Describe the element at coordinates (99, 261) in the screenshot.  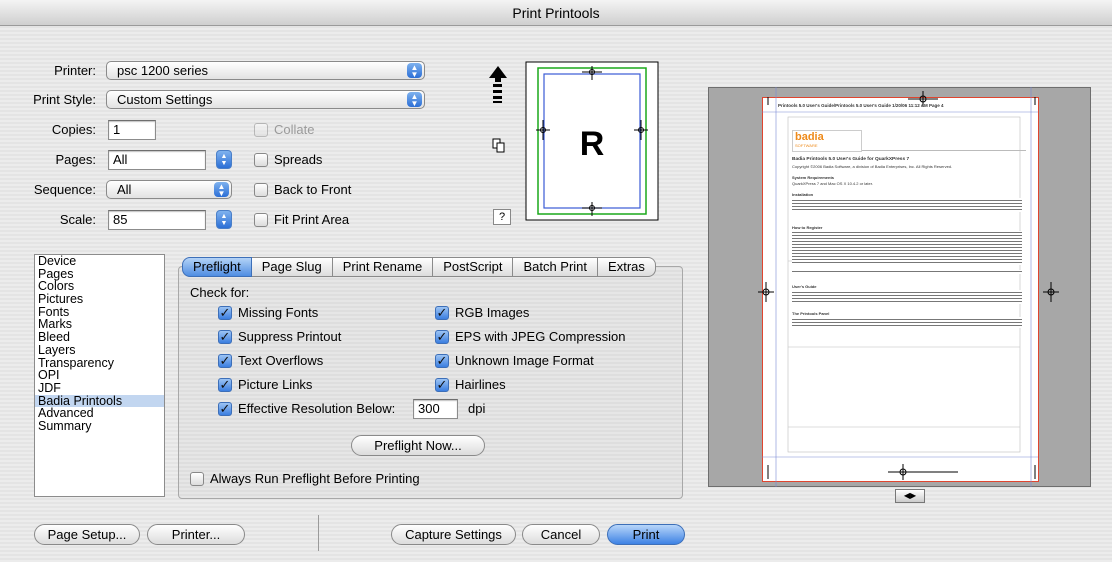
I see `list-item: Device` at that location.